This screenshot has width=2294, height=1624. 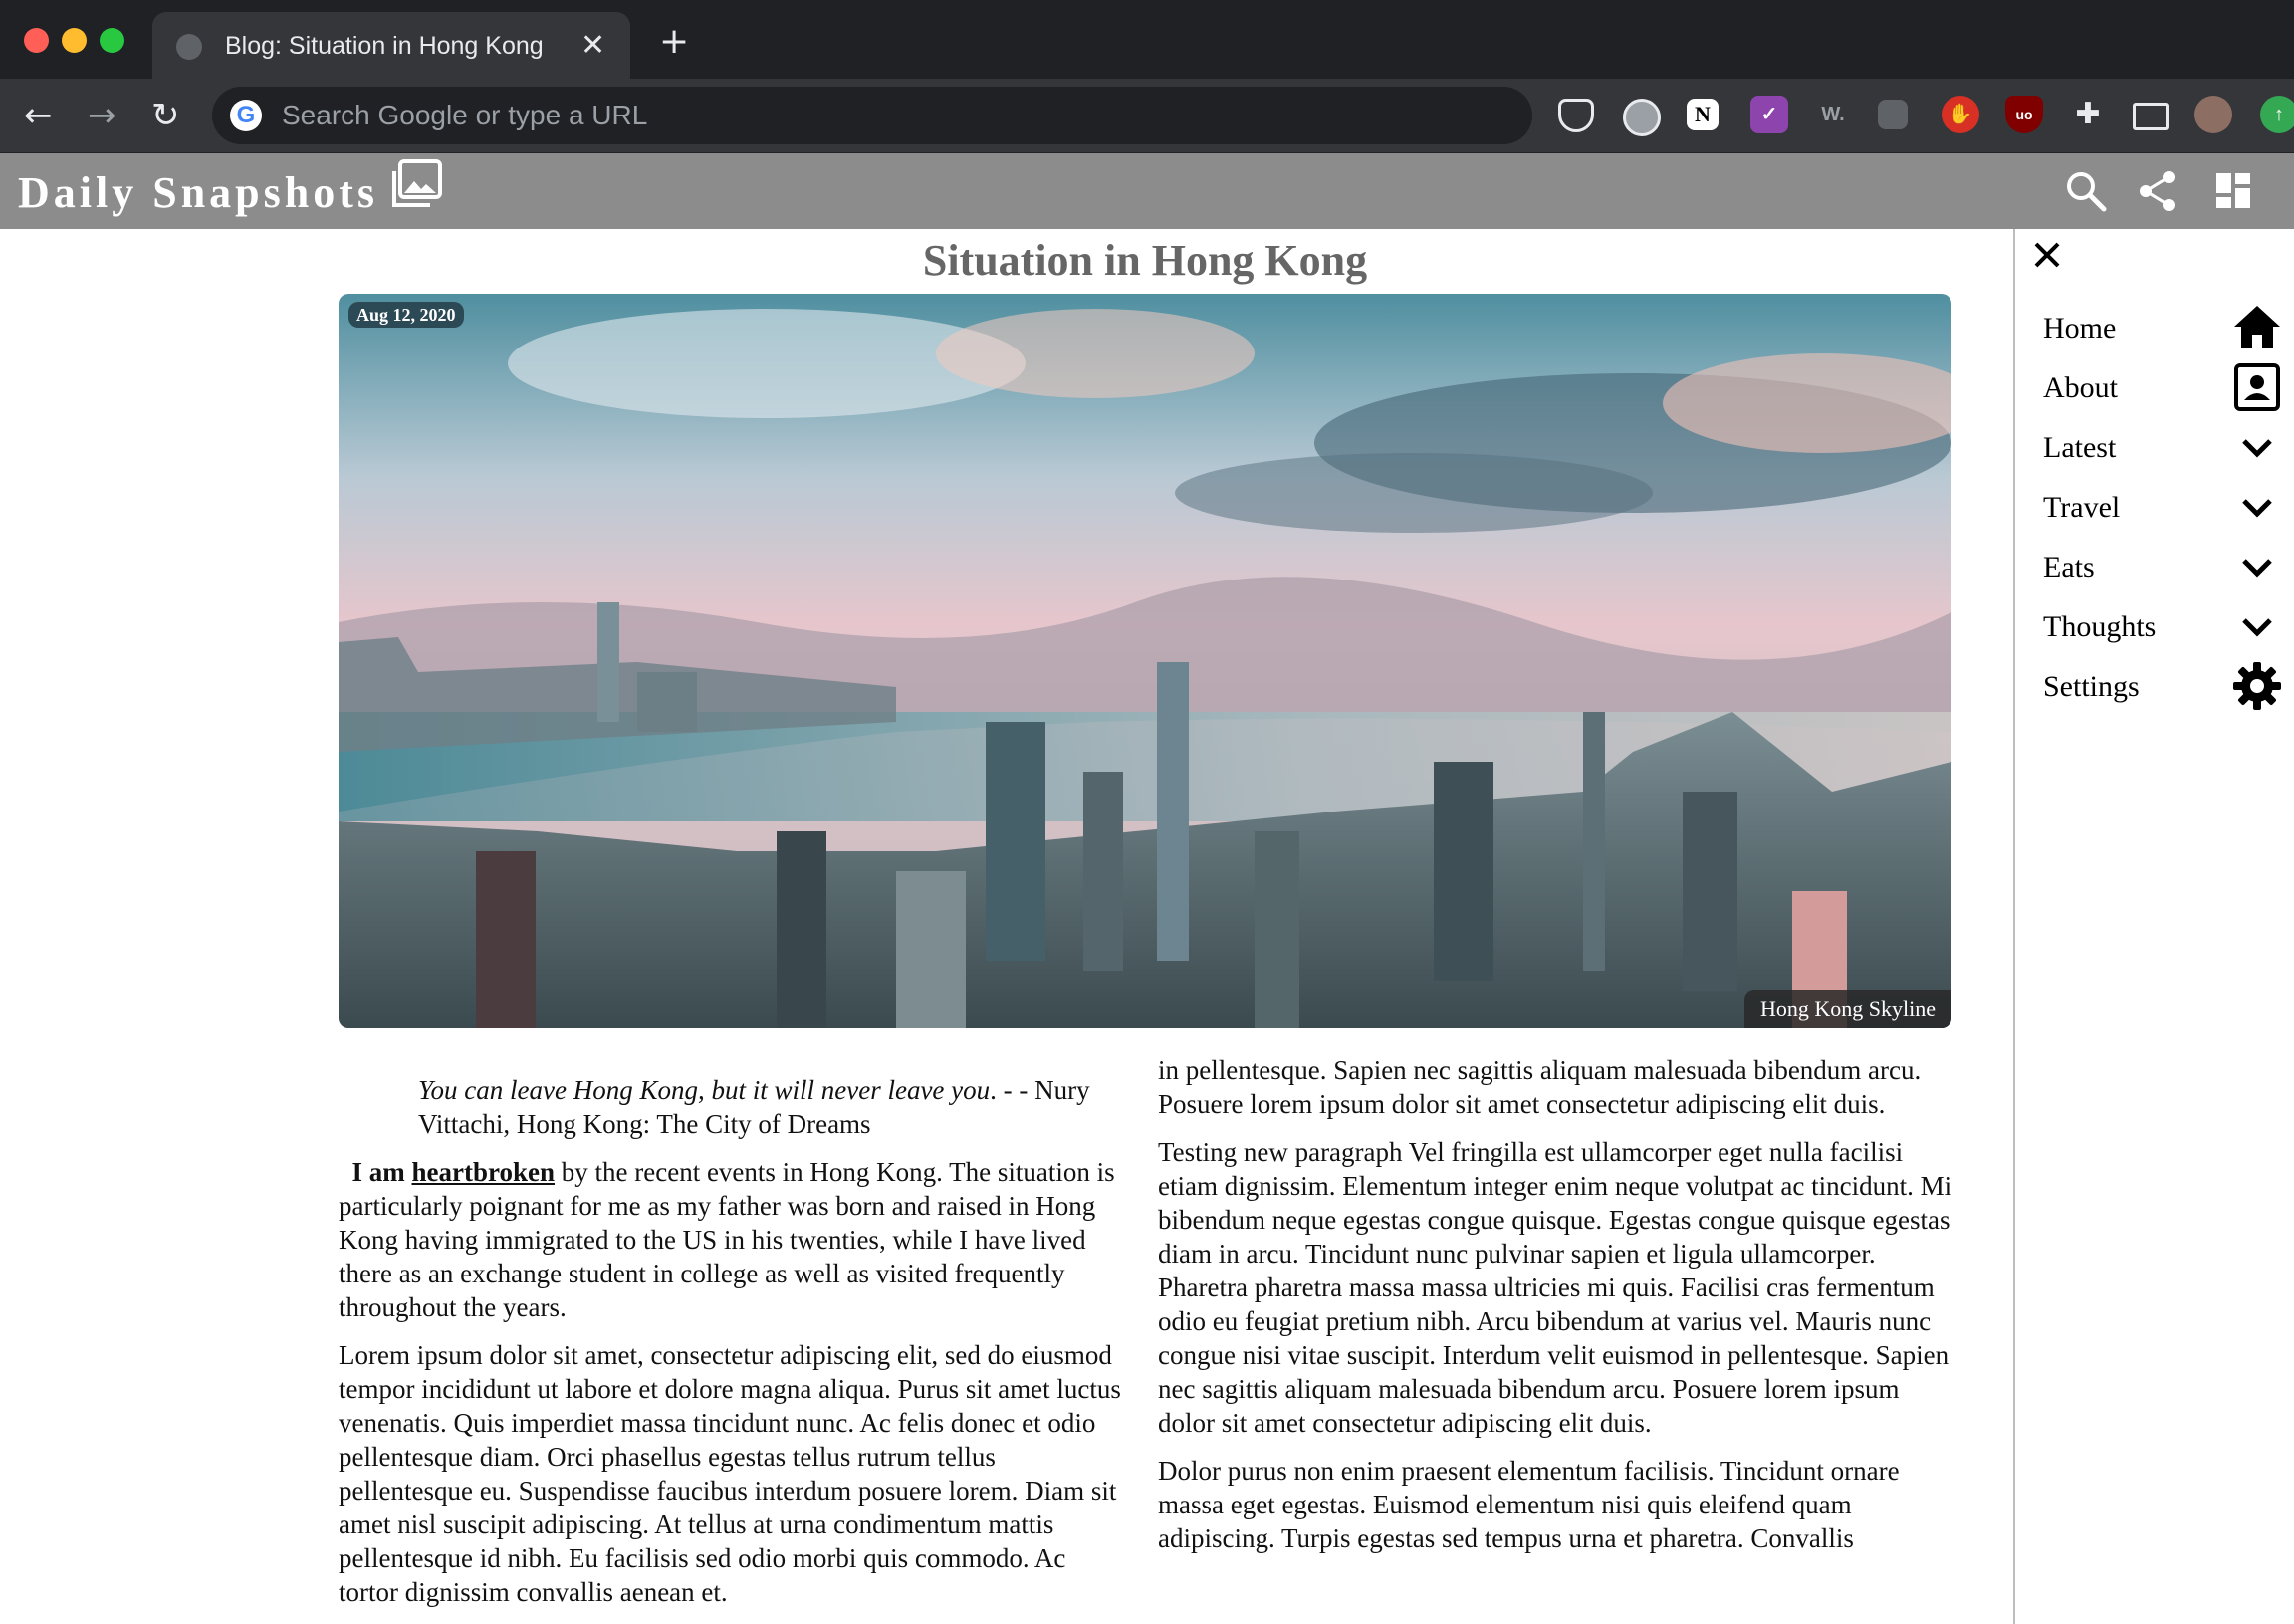 What do you see at coordinates (2162, 626) in the screenshot?
I see `menu-item-thoughts: Thoughts` at bounding box center [2162, 626].